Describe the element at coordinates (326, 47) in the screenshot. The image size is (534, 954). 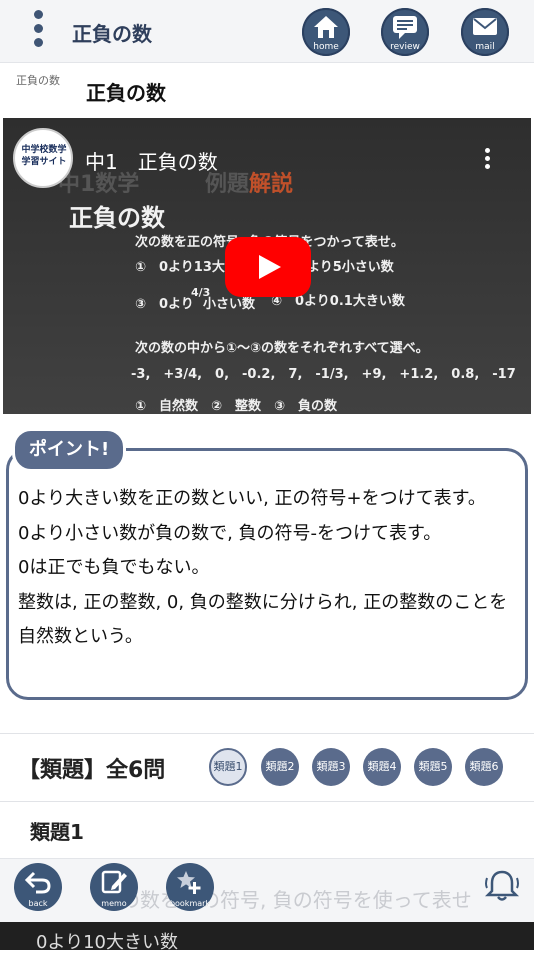
I see `home-label: home` at that location.